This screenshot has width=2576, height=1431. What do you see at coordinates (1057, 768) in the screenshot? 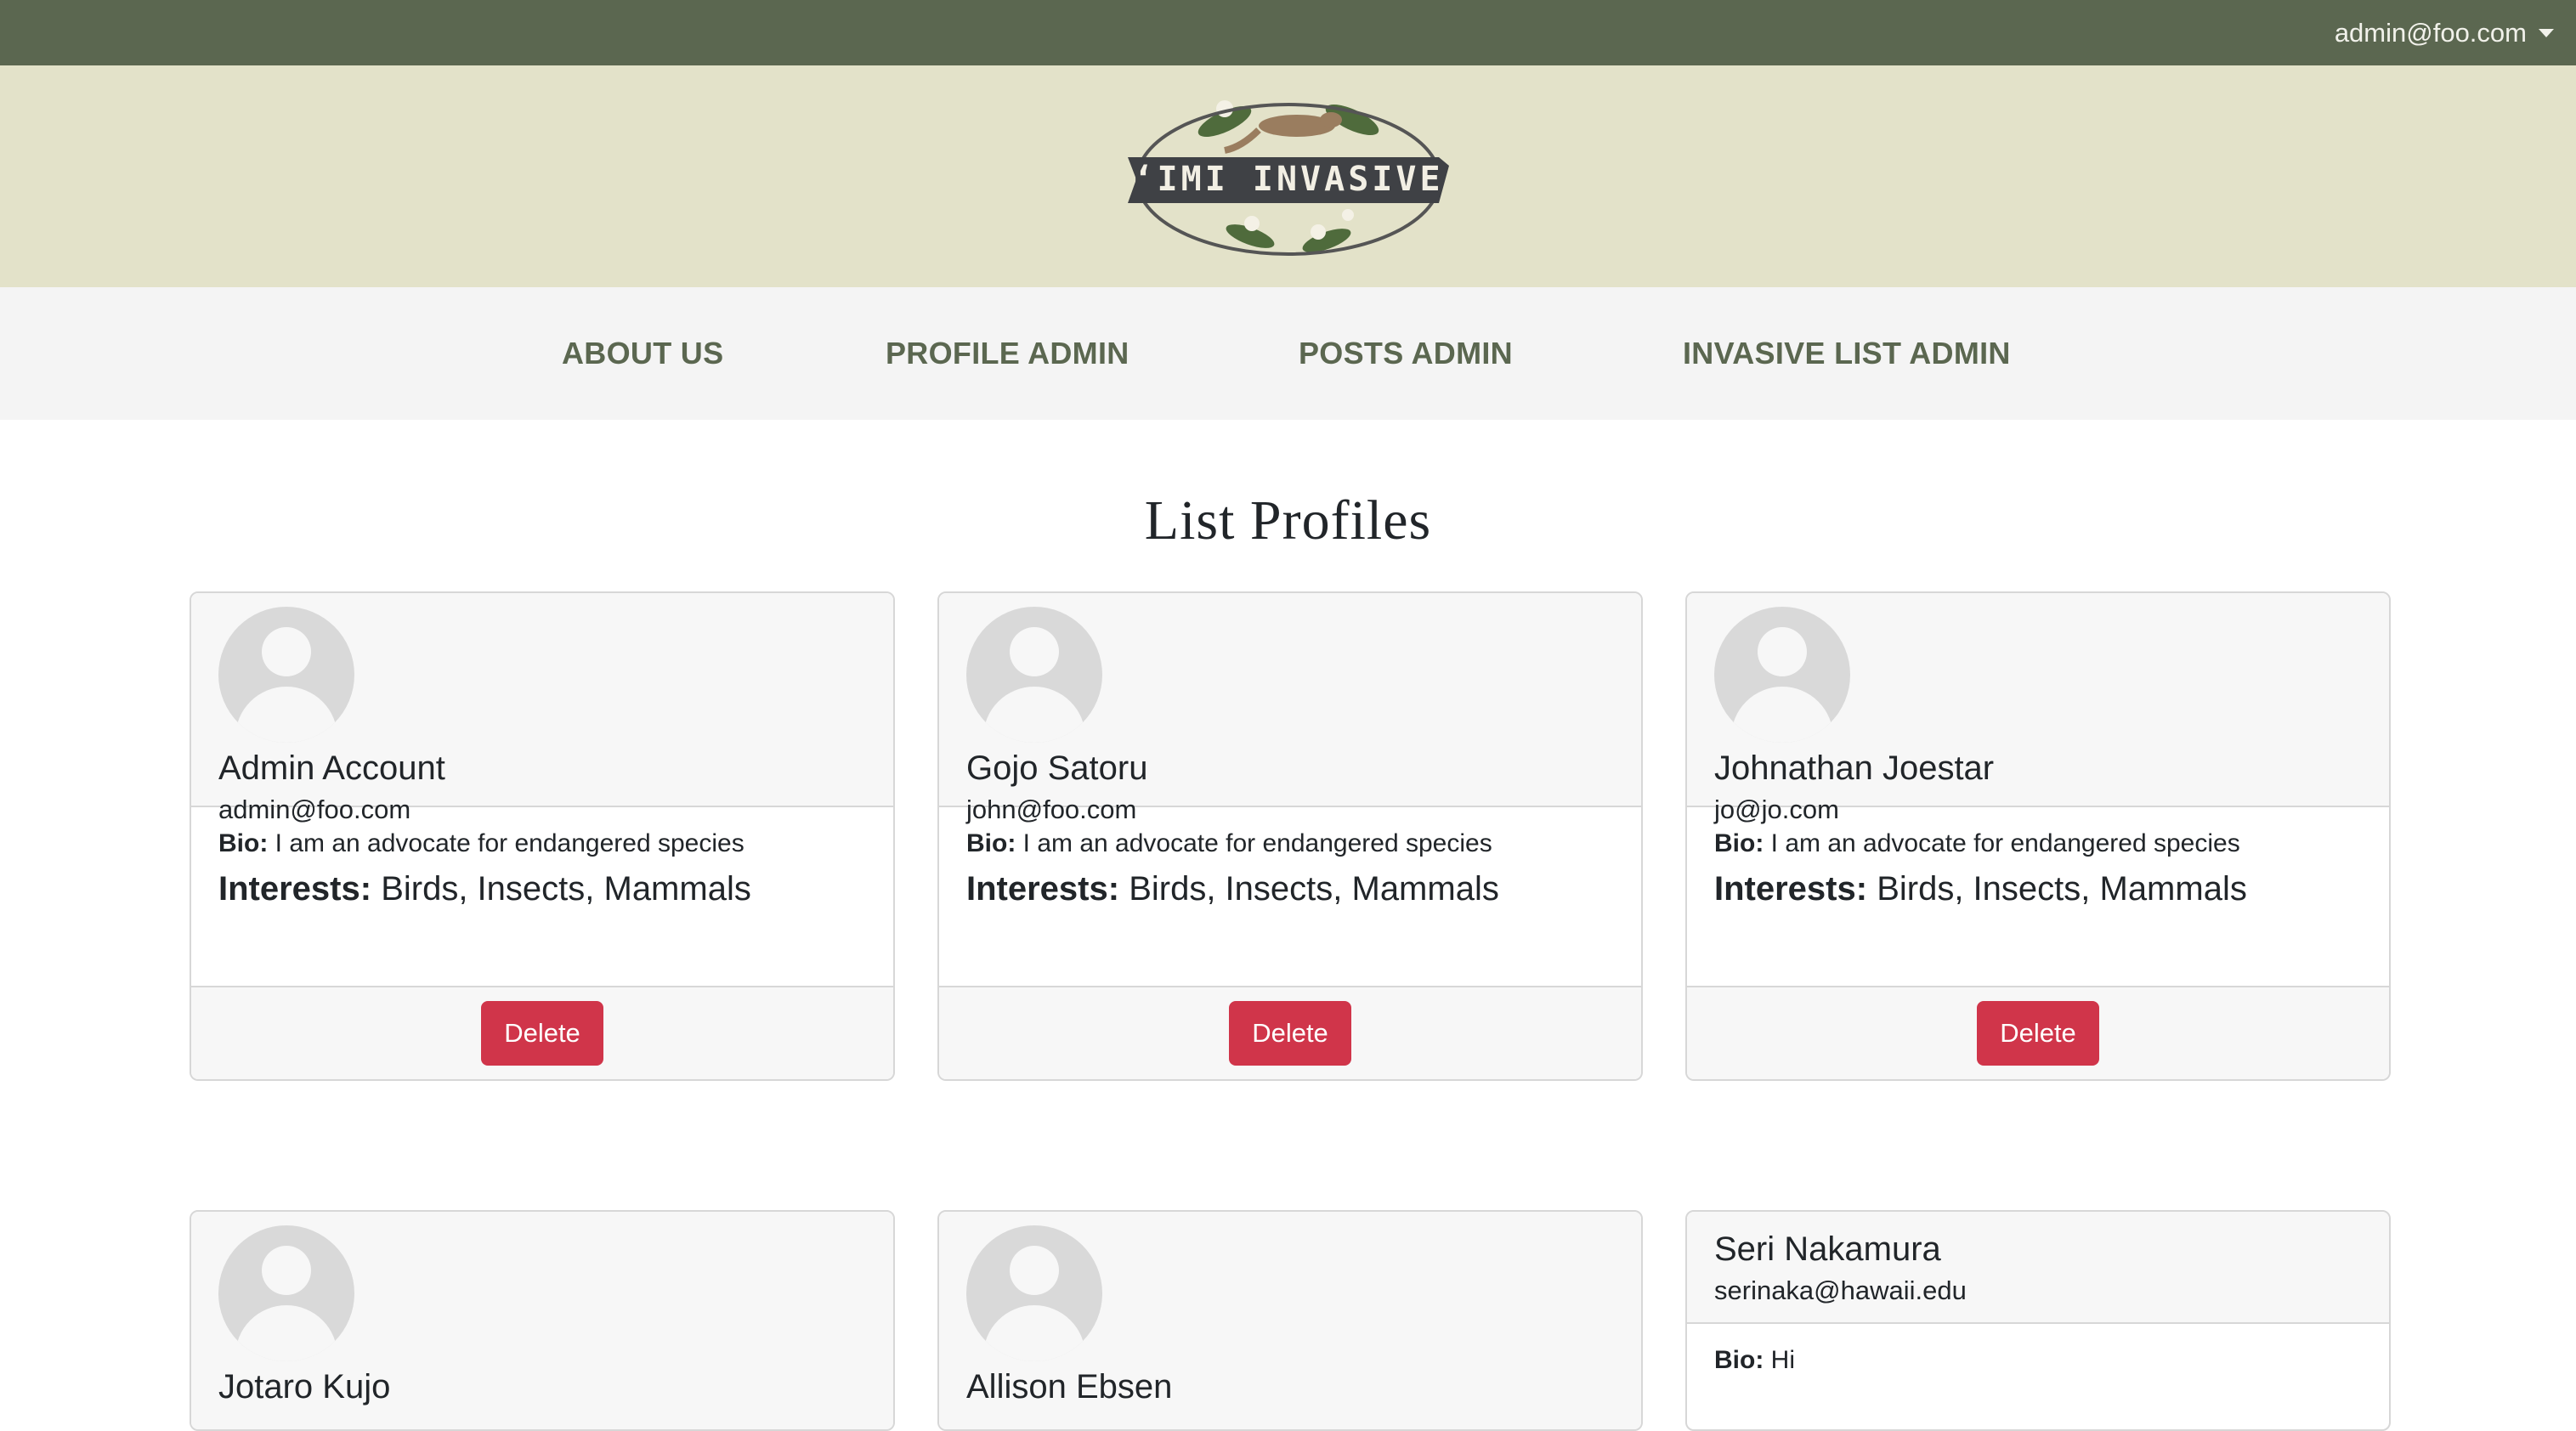
I see `profile-name: Gojo Satoru` at bounding box center [1057, 768].